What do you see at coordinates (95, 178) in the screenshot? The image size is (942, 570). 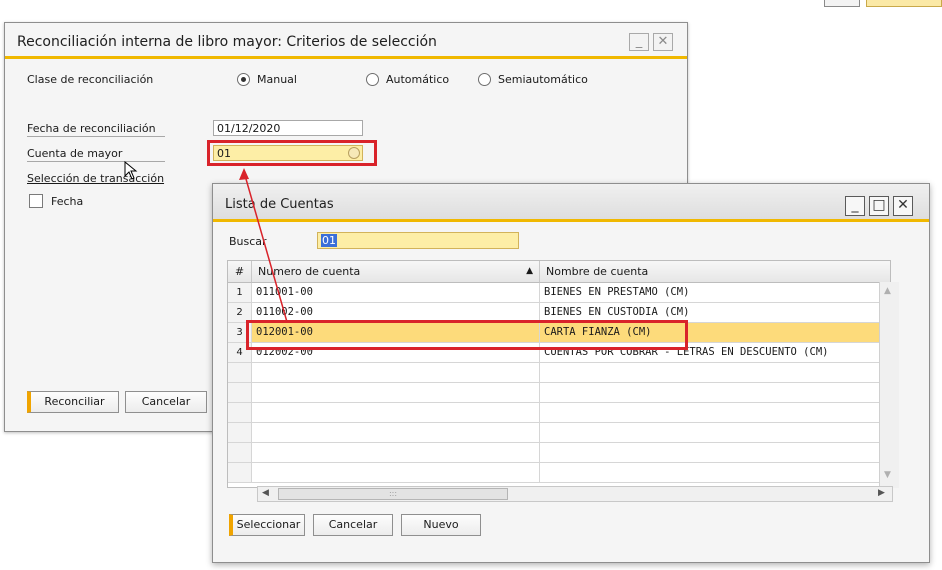 I see `transaction-selection-link: Selección de transacción` at bounding box center [95, 178].